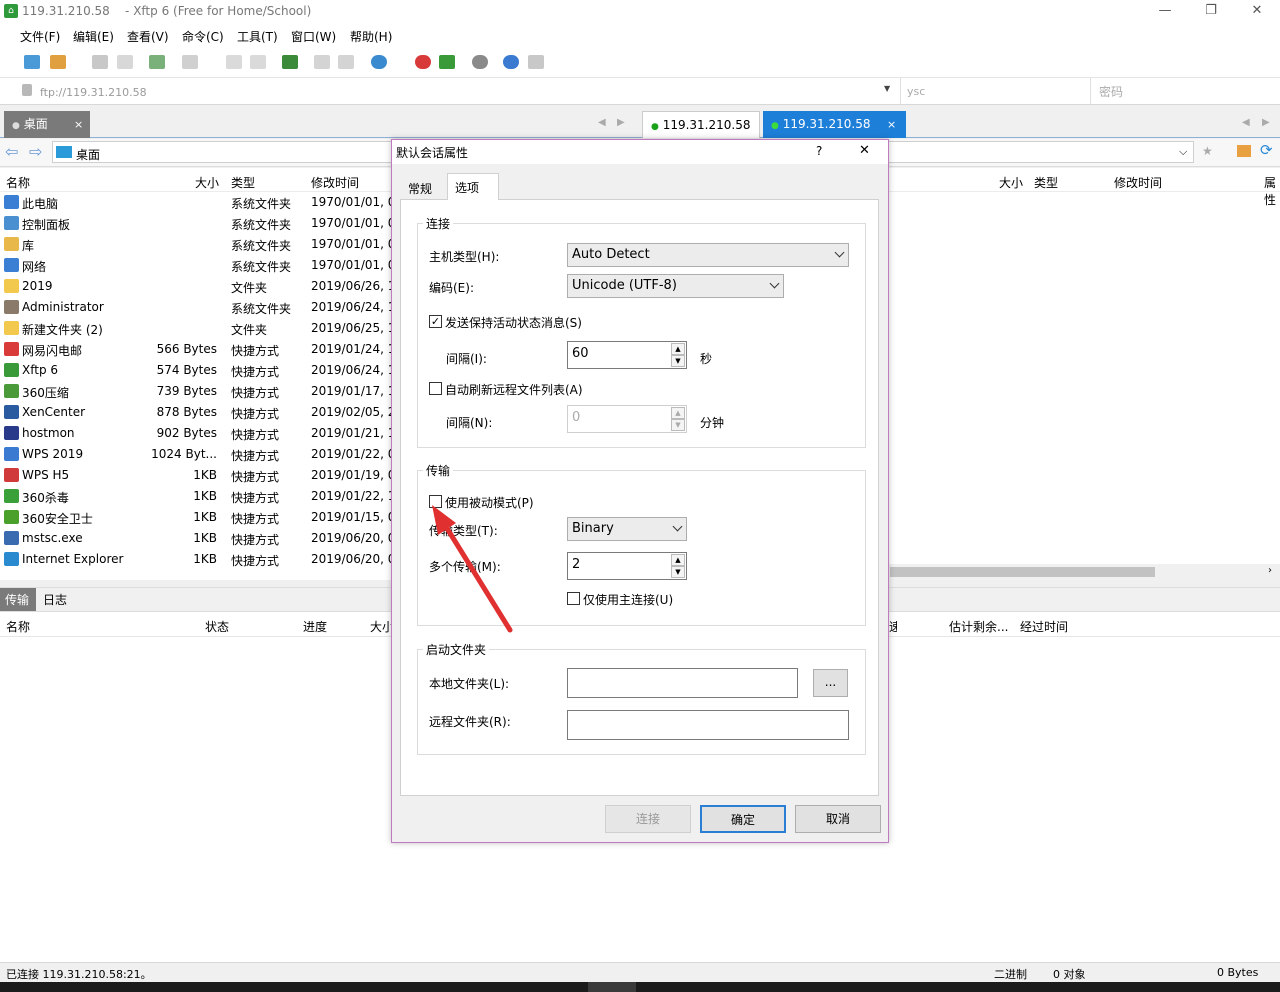  Describe the element at coordinates (627, 355) in the screenshot. I see `interval-spinner: 60 ▲ ▼` at that location.